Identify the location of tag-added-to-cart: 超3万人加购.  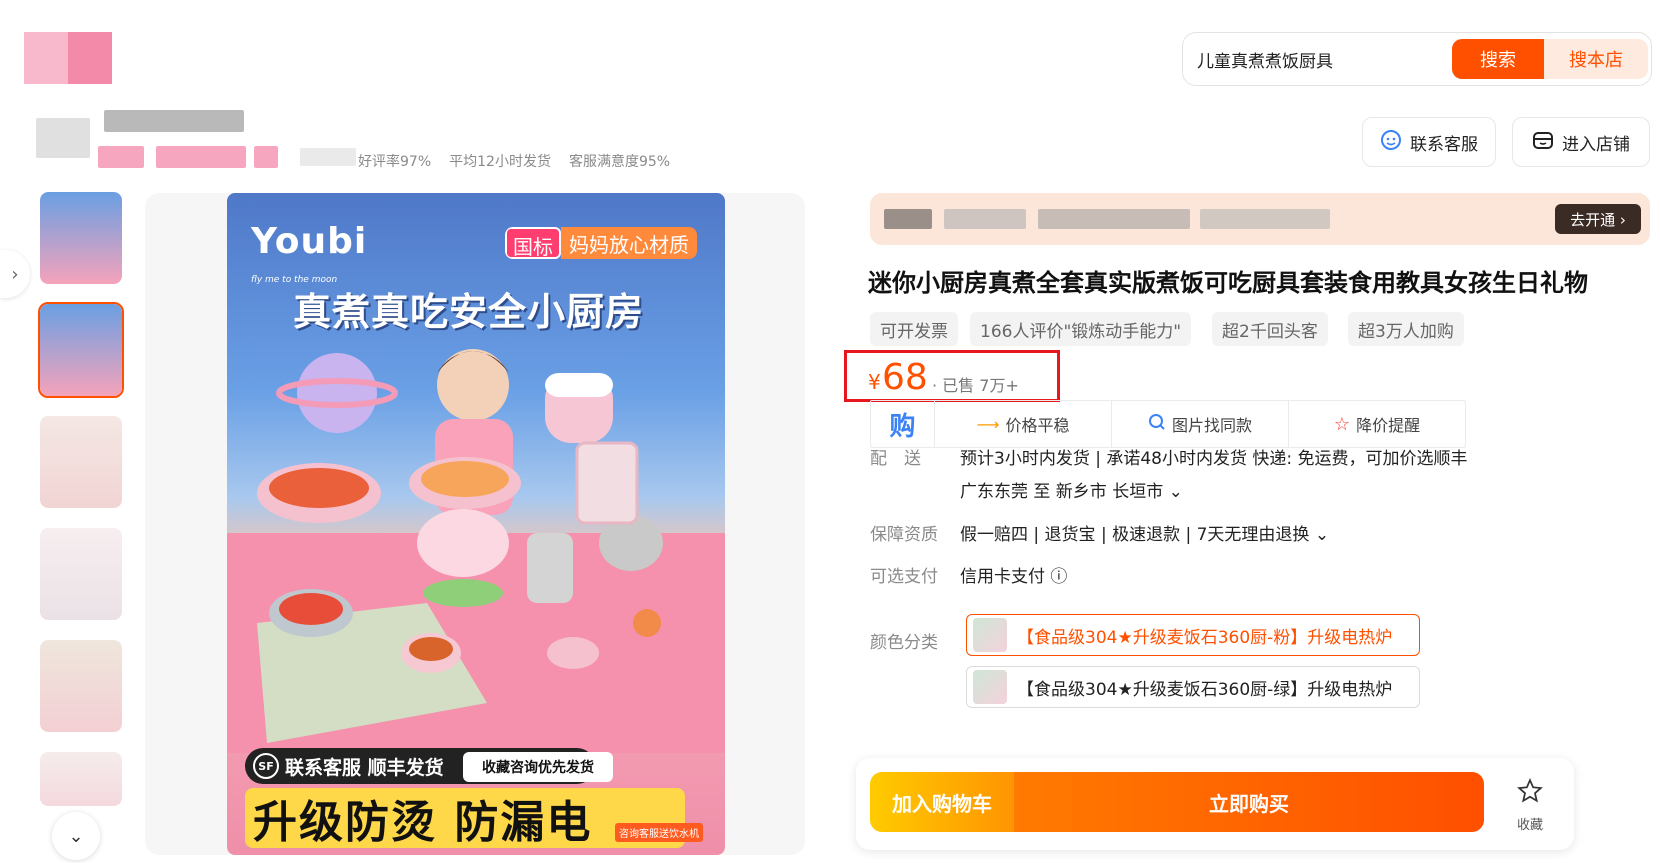
(1406, 329).